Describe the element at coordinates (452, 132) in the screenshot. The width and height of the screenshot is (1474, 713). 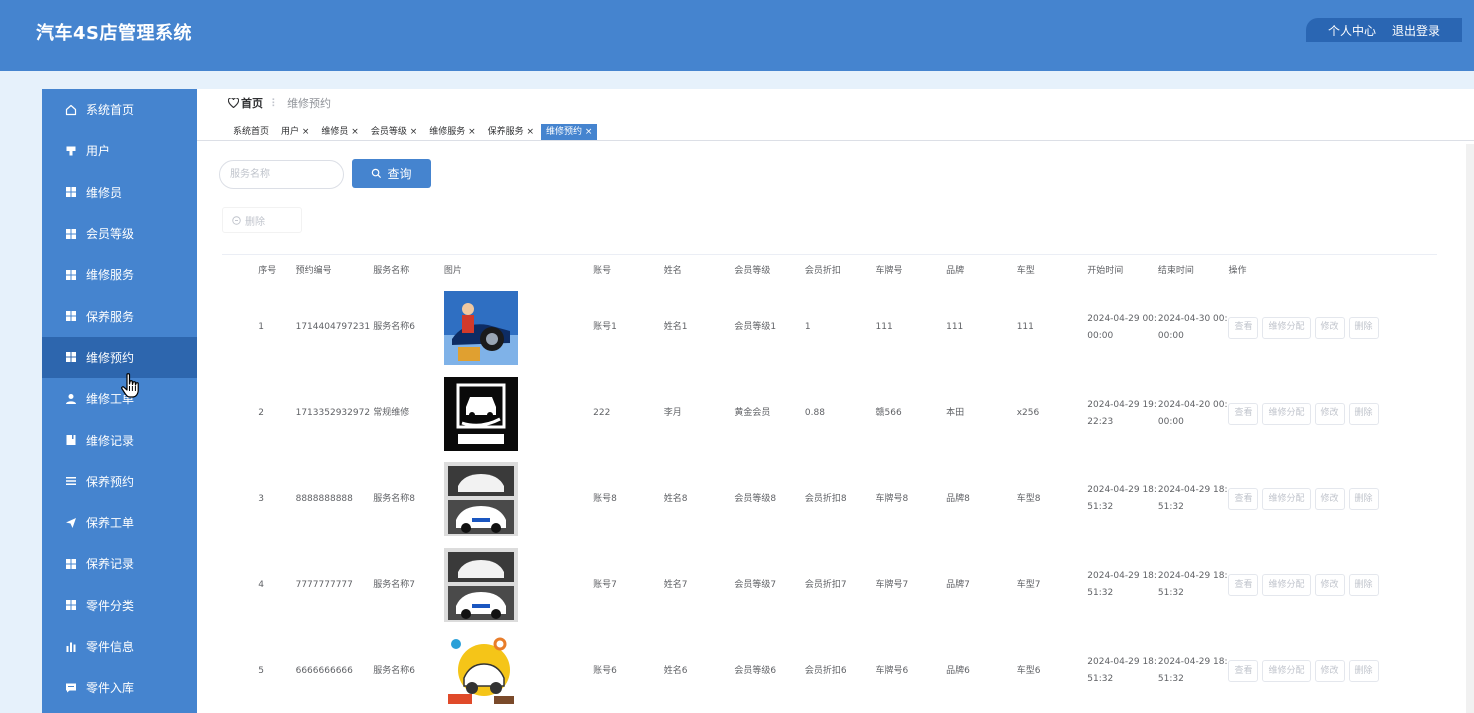
I see `tab-4: 维修服务 ×` at that location.